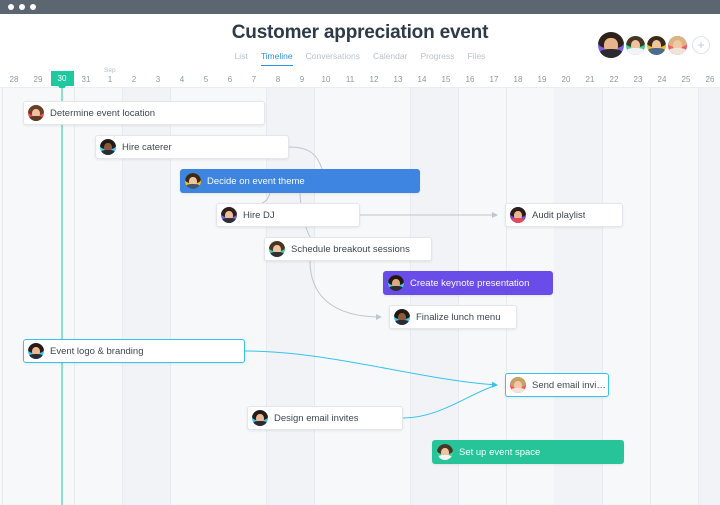 This screenshot has width=720, height=505. I want to click on task-label: Event logo & branding, so click(97, 351).